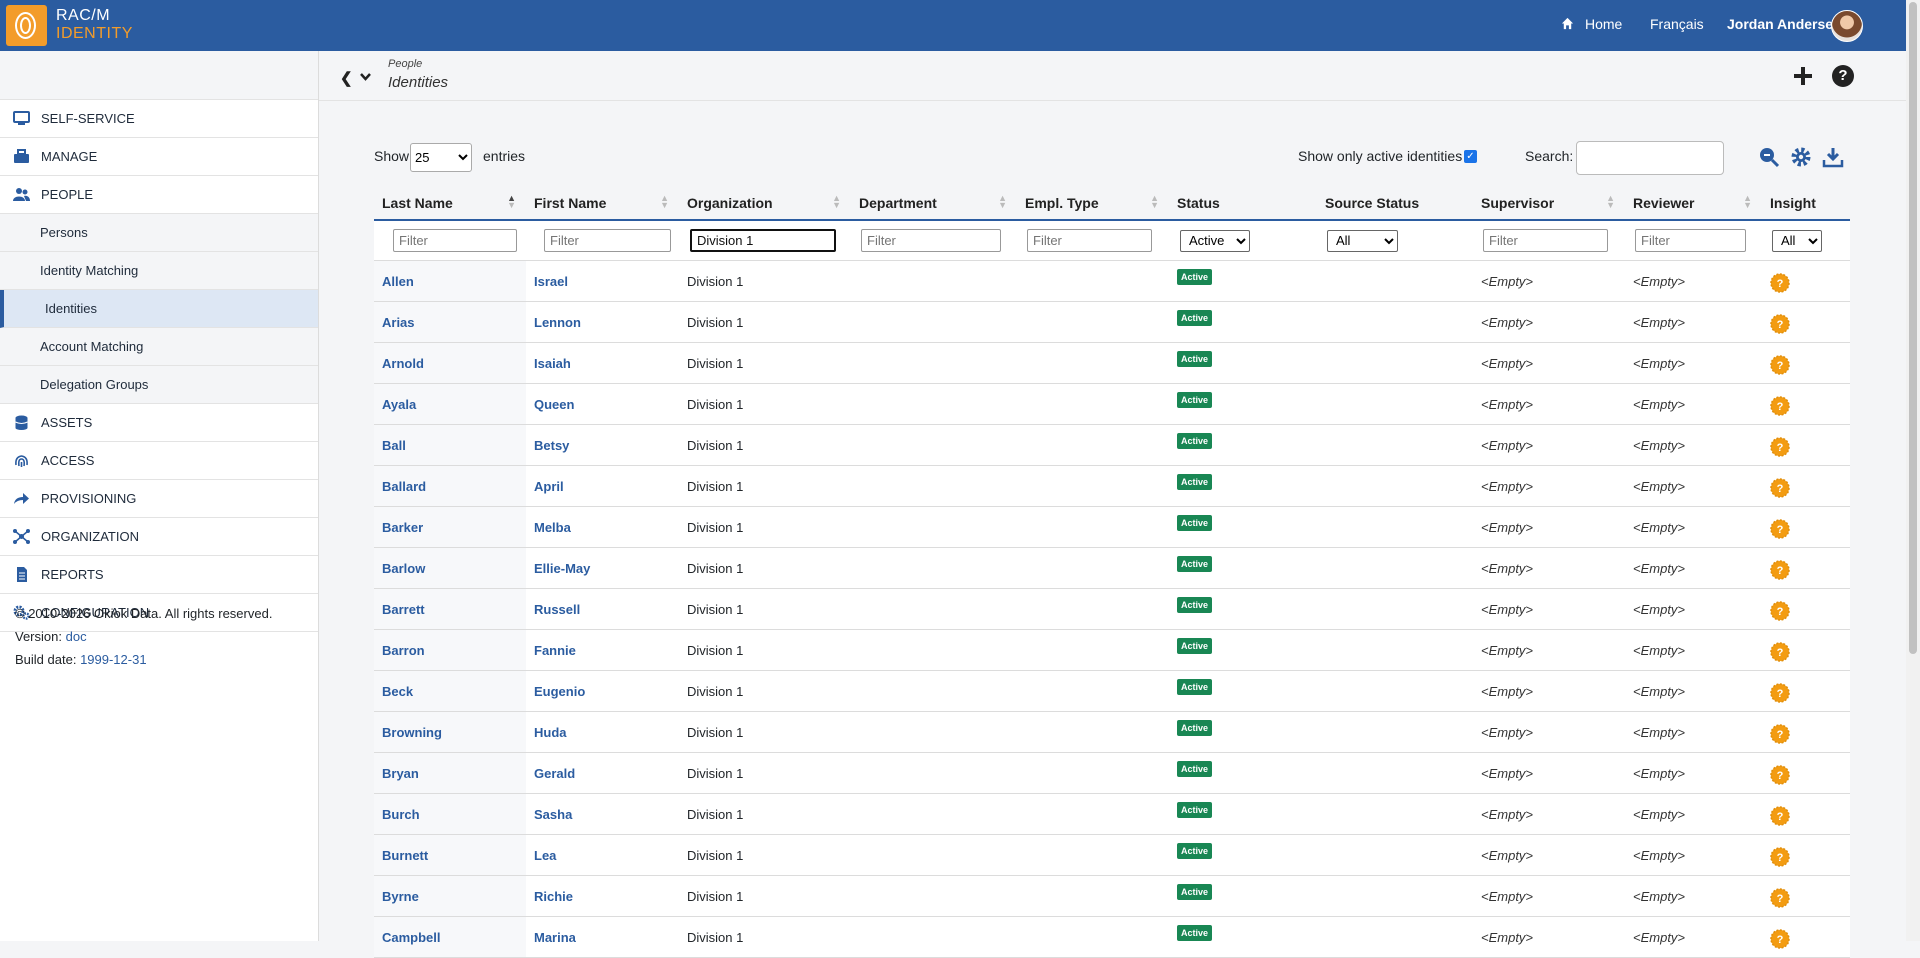  I want to click on sidebar-item-self-service: Self-Service, so click(159, 119).